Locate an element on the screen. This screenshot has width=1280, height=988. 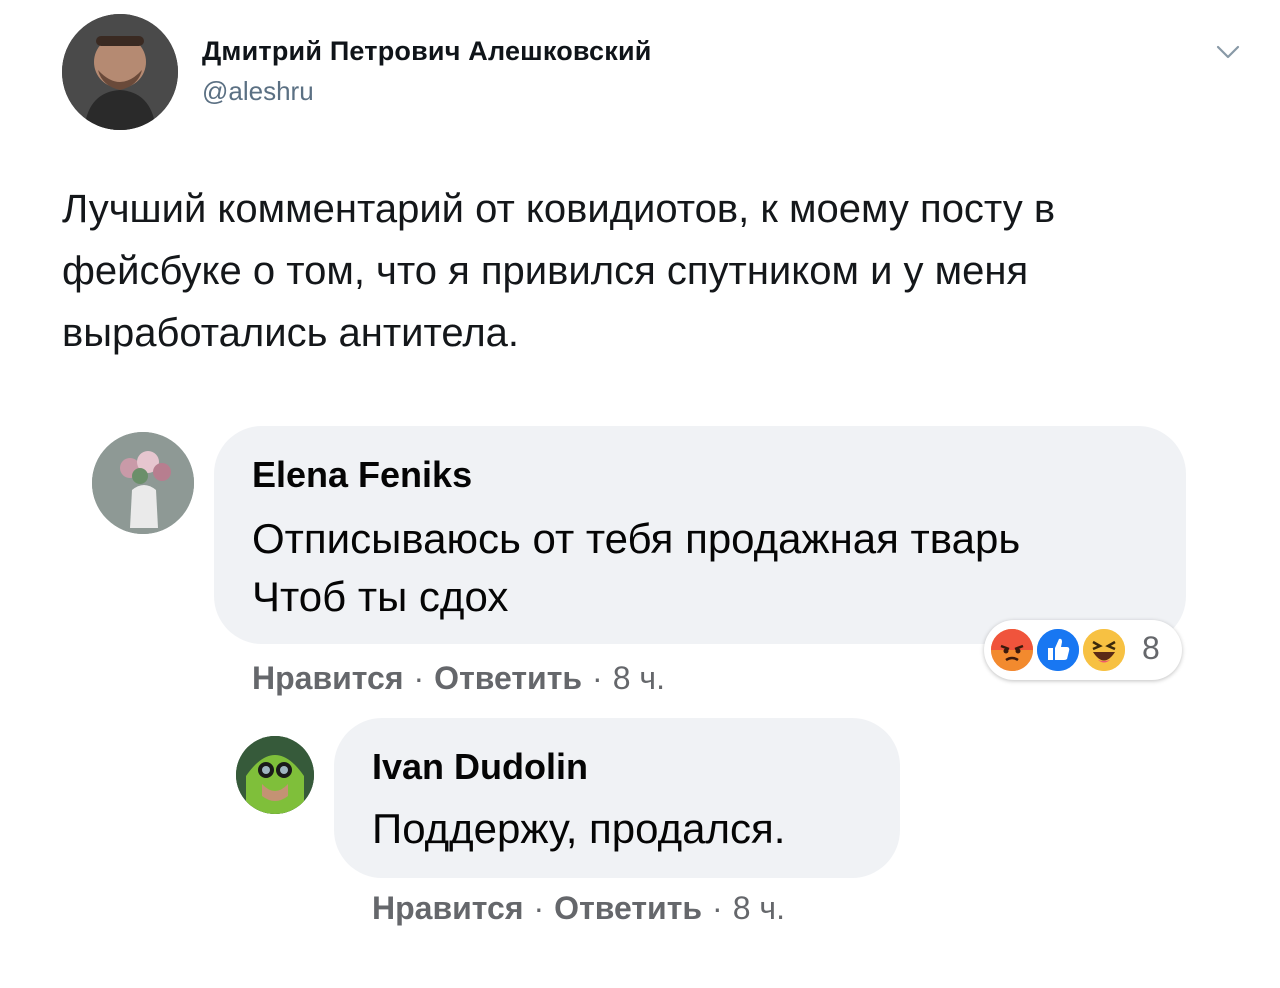
comment-author: Elena Feniks is located at coordinates (362, 475).